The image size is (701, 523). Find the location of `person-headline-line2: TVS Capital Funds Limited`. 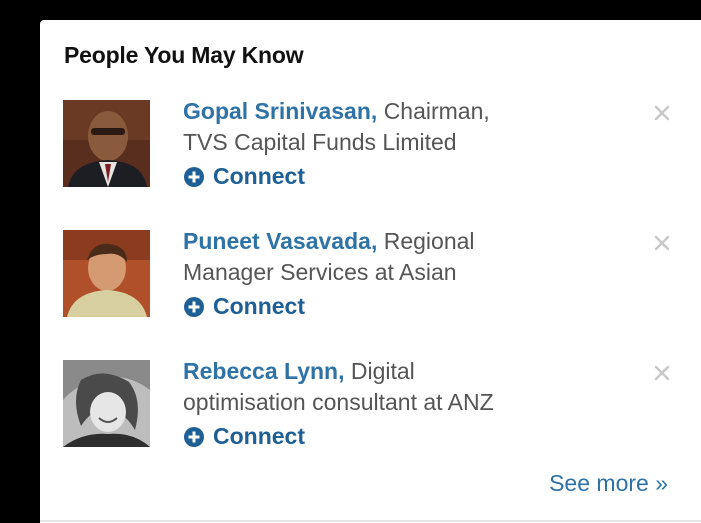

person-headline-line2: TVS Capital Funds Limited is located at coordinates (320, 142).